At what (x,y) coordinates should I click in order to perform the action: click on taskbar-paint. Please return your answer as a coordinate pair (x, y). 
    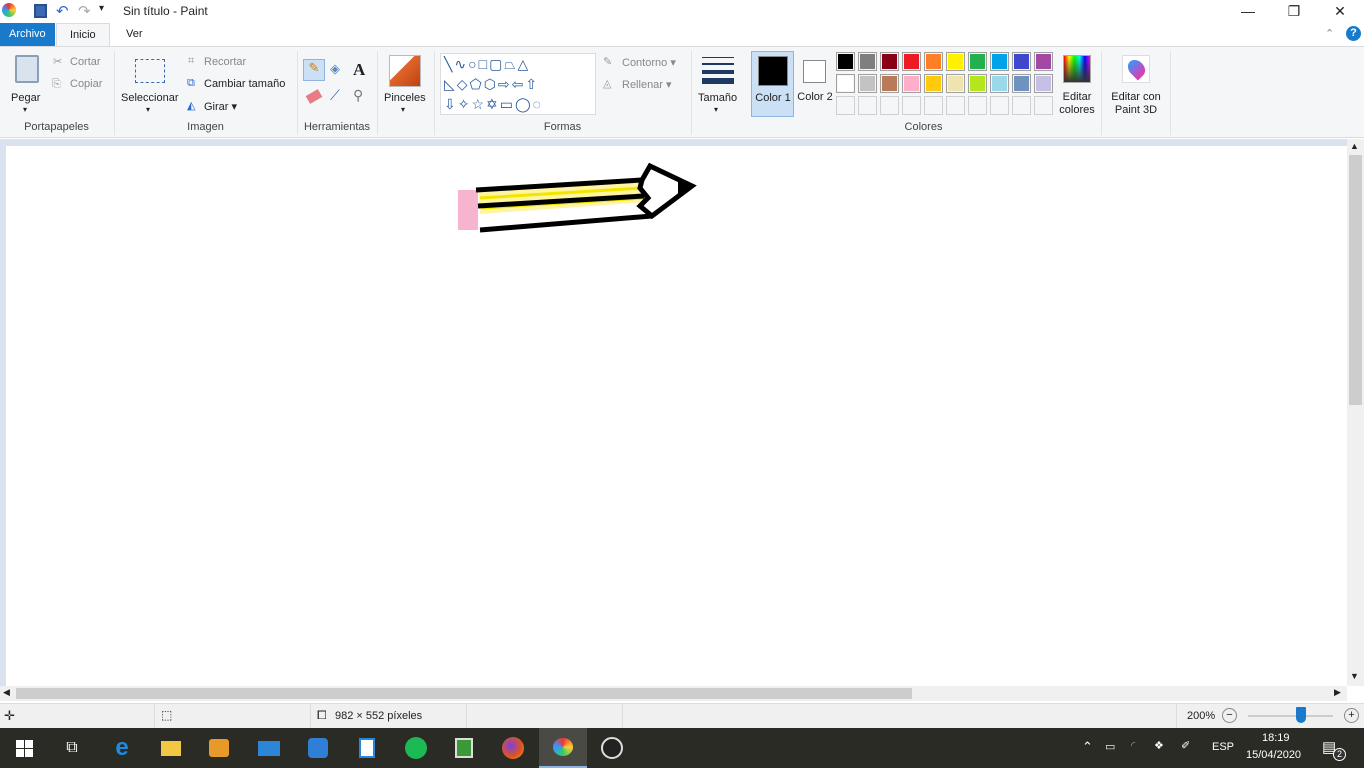
    Looking at the image, I should click on (563, 748).